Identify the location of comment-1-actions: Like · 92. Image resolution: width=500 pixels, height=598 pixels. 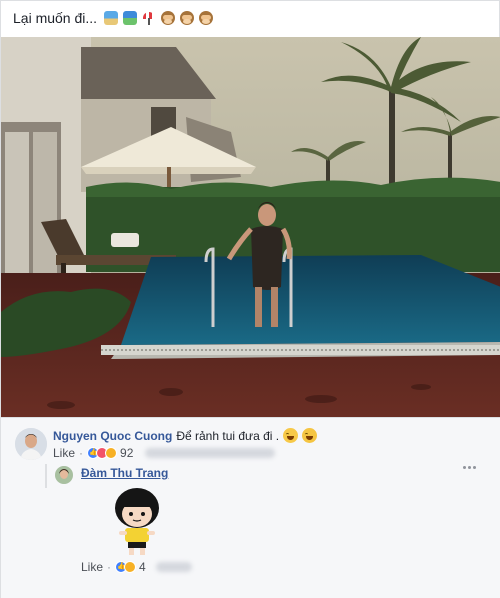
(164, 453).